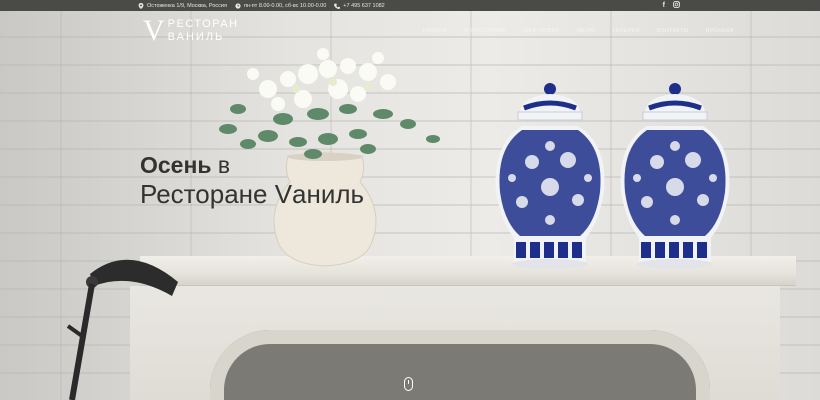 The height and width of the screenshot is (400, 820). I want to click on ginger-jar-left, so click(550, 176).